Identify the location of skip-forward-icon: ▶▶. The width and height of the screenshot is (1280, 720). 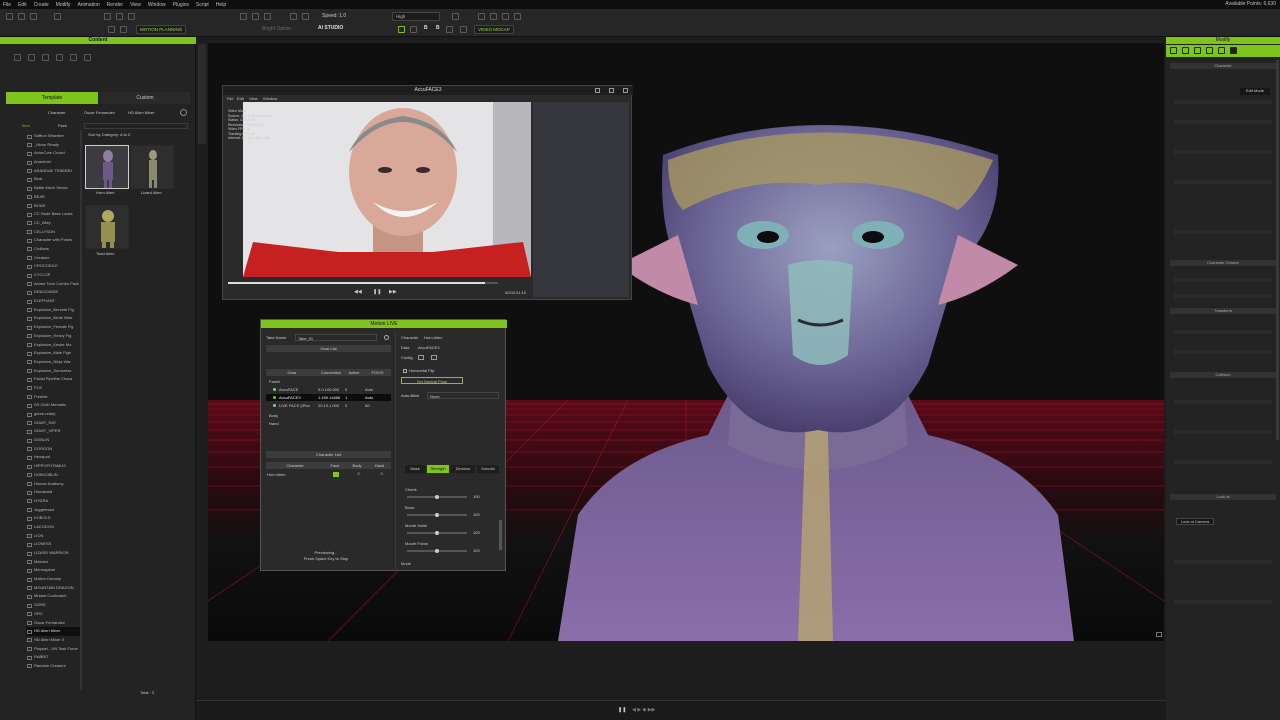
(393, 292).